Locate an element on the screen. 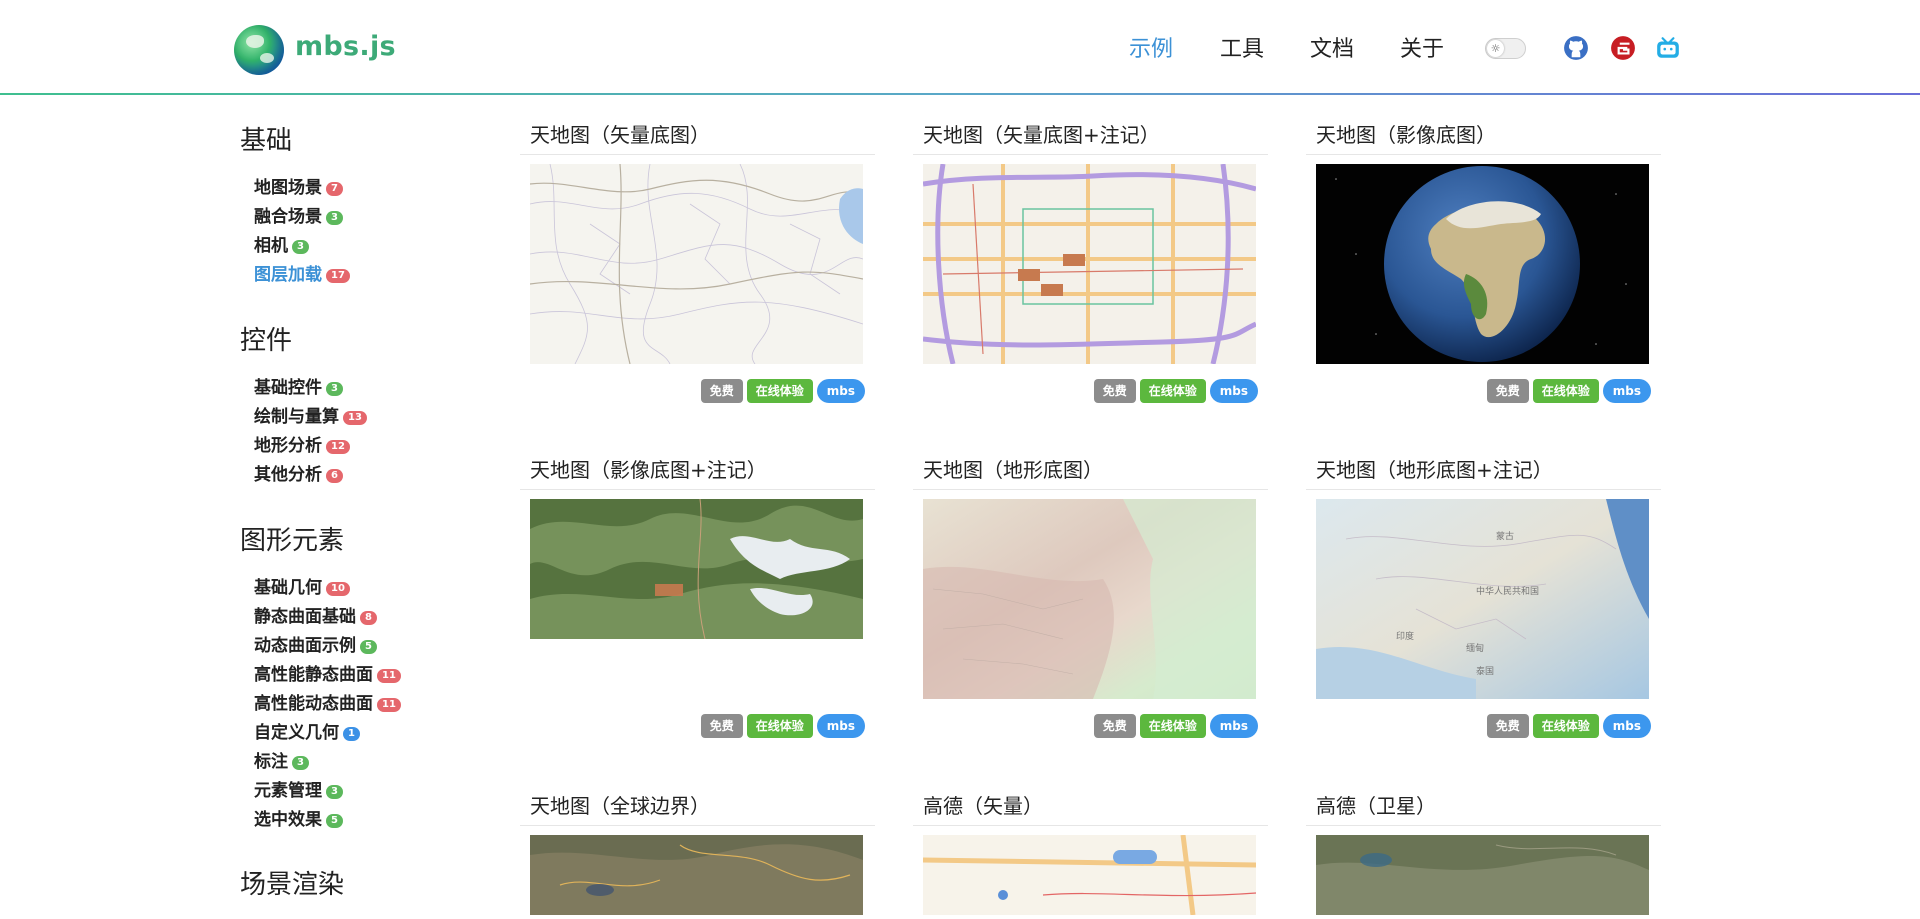  card-title: 天地图（矢量底图+注记） is located at coordinates (1041, 133).